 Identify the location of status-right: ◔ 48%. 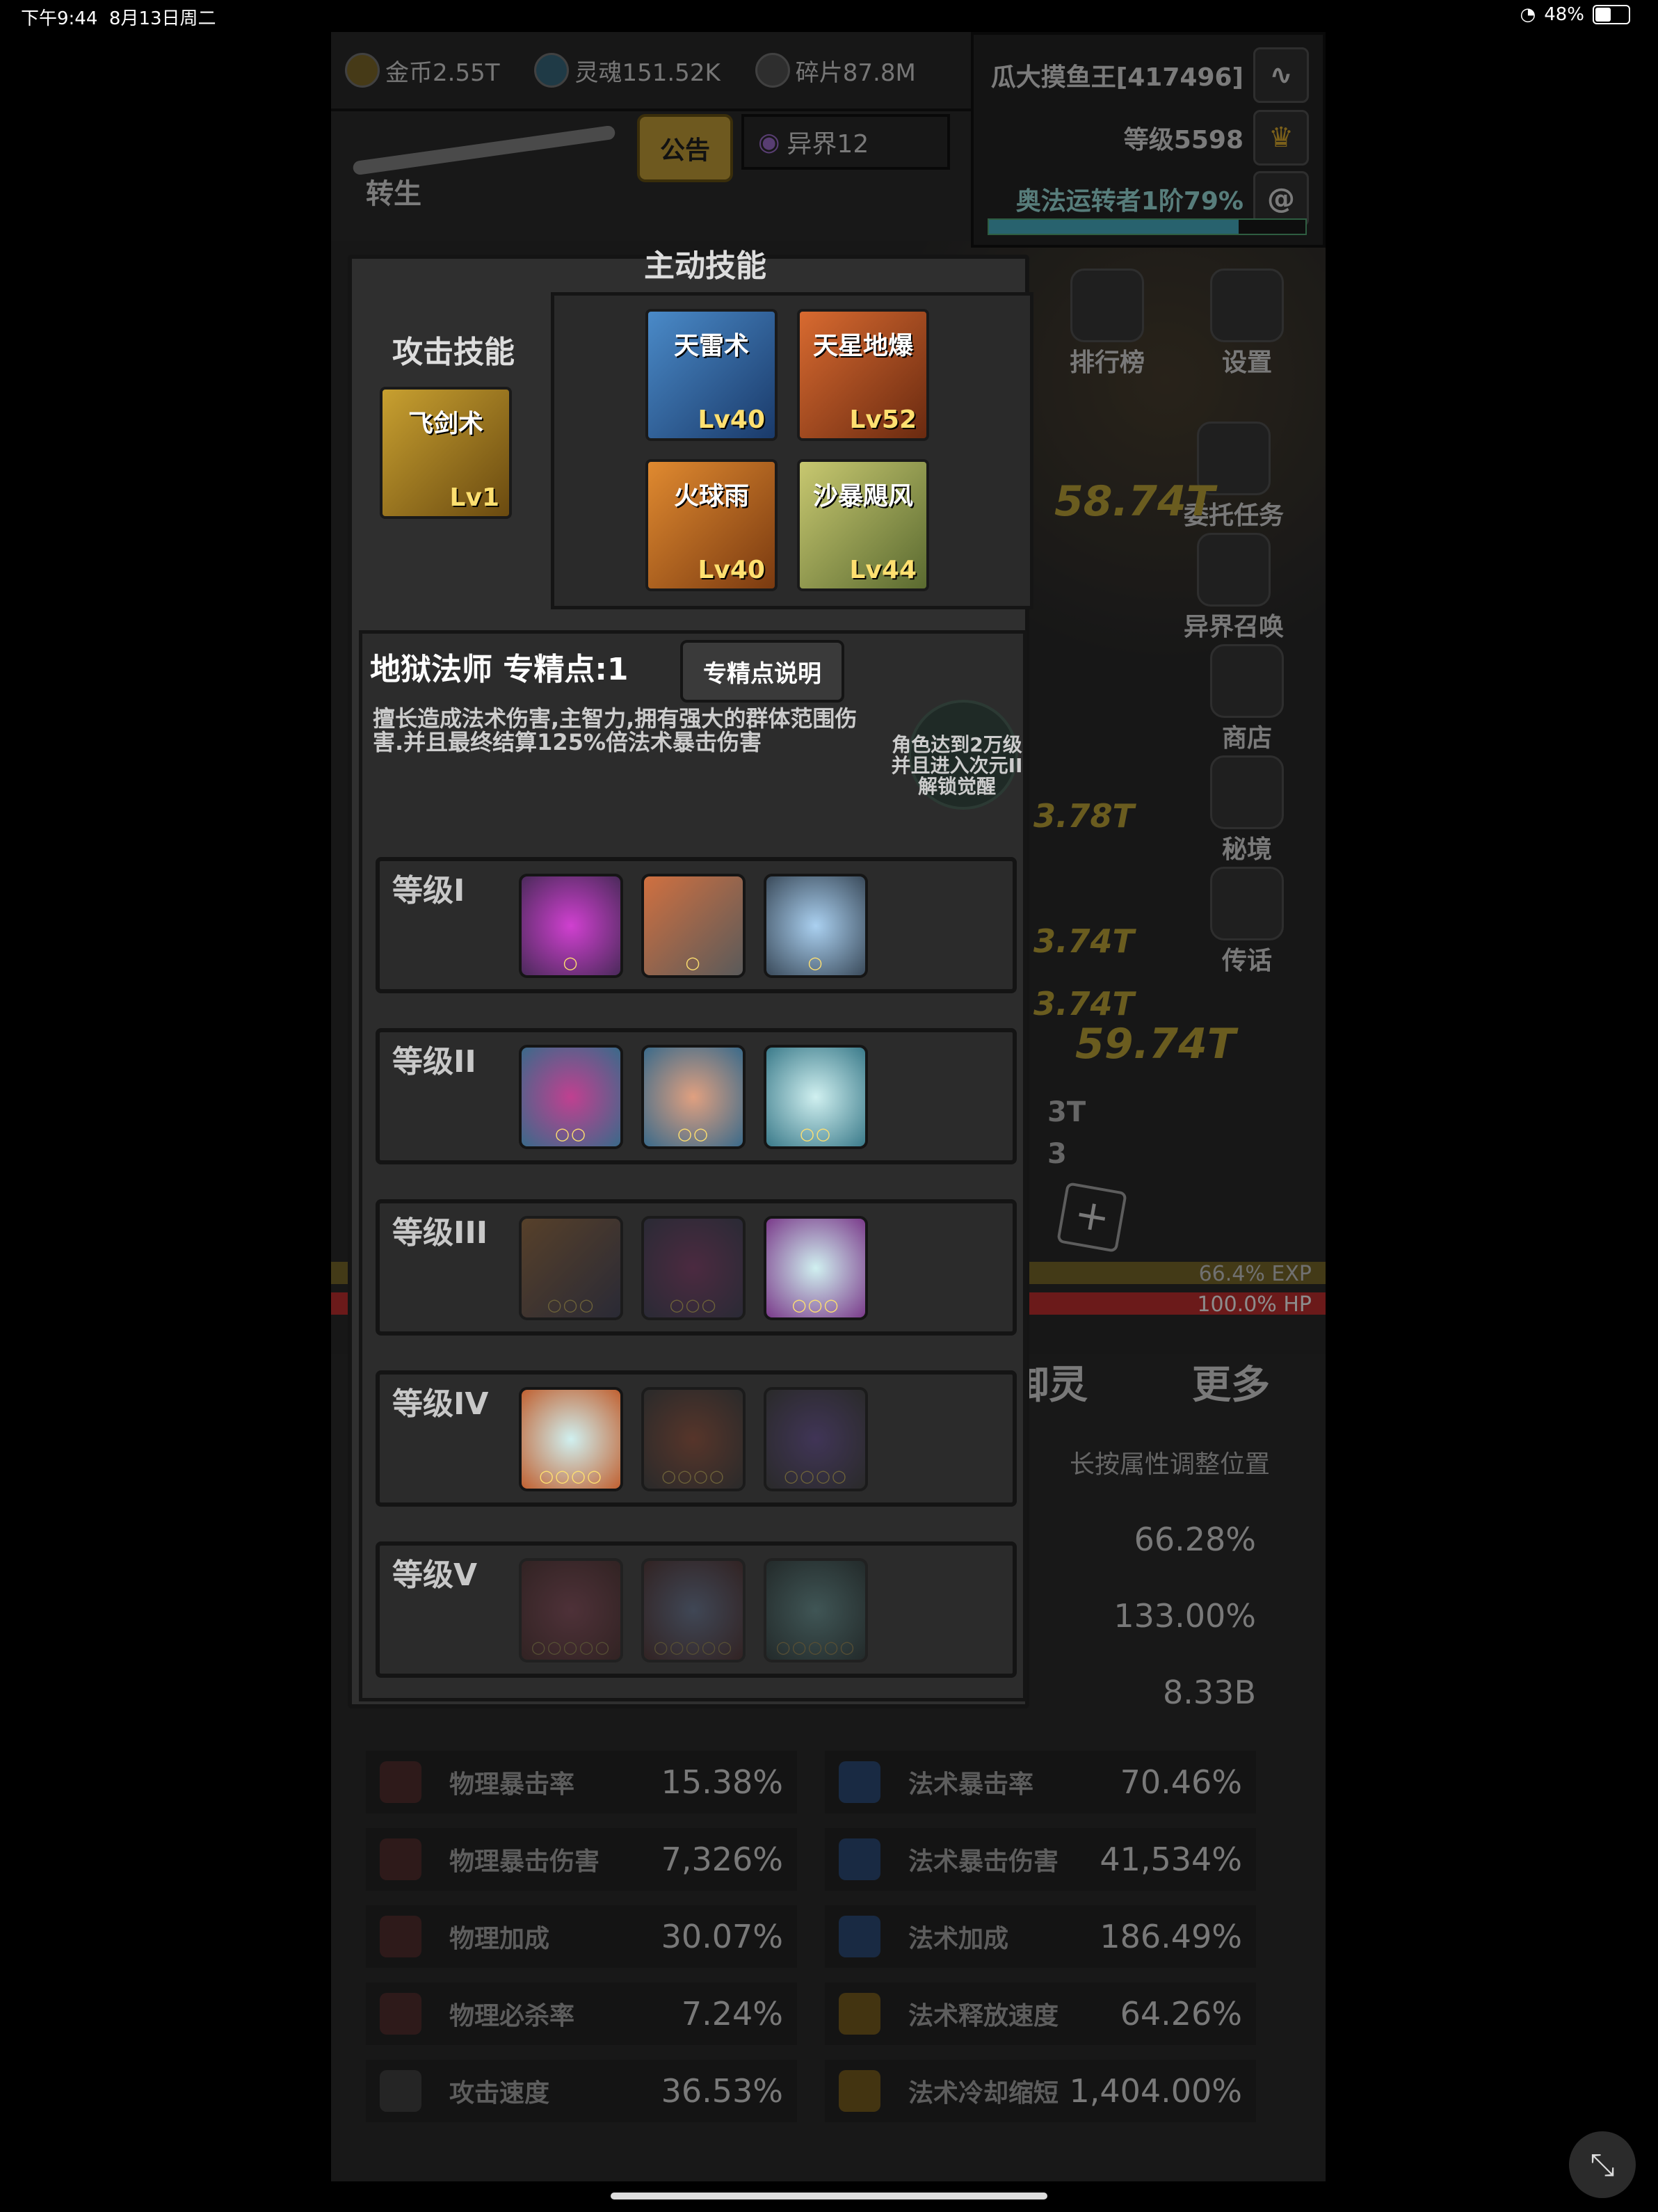
(1575, 14).